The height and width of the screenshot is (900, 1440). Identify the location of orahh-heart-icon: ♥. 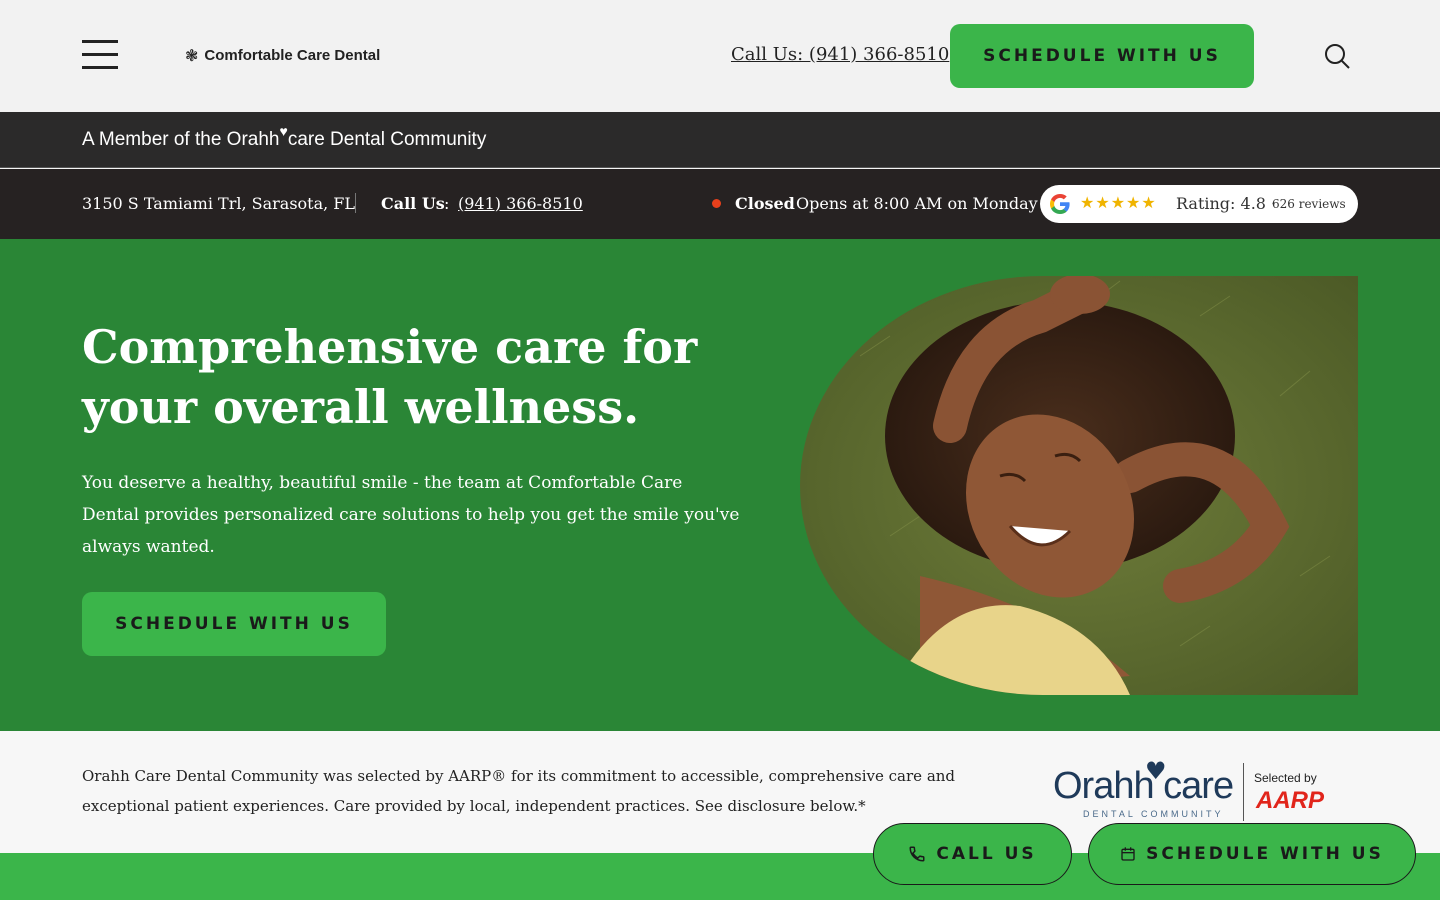
(1156, 771).